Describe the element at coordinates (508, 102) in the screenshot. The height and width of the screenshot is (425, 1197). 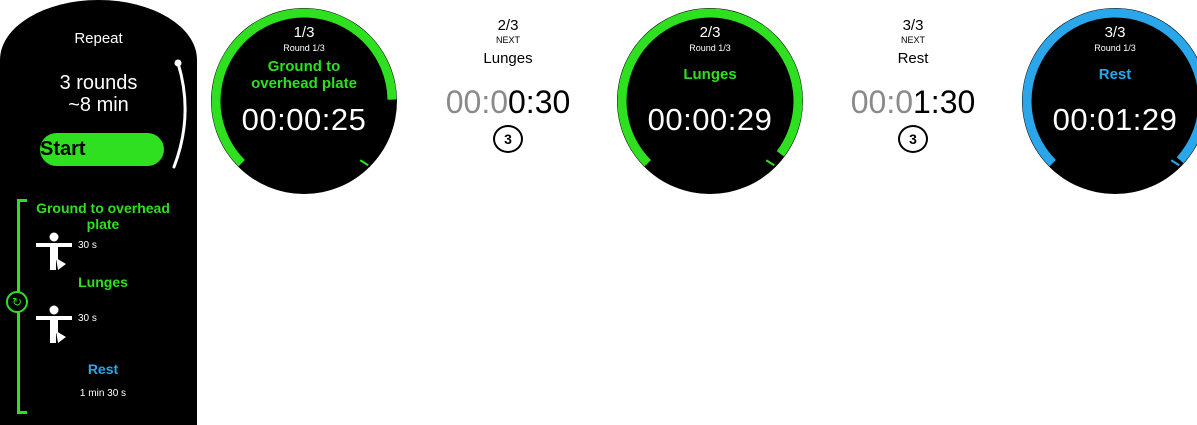
I see `timer: 00:00:30` at that location.